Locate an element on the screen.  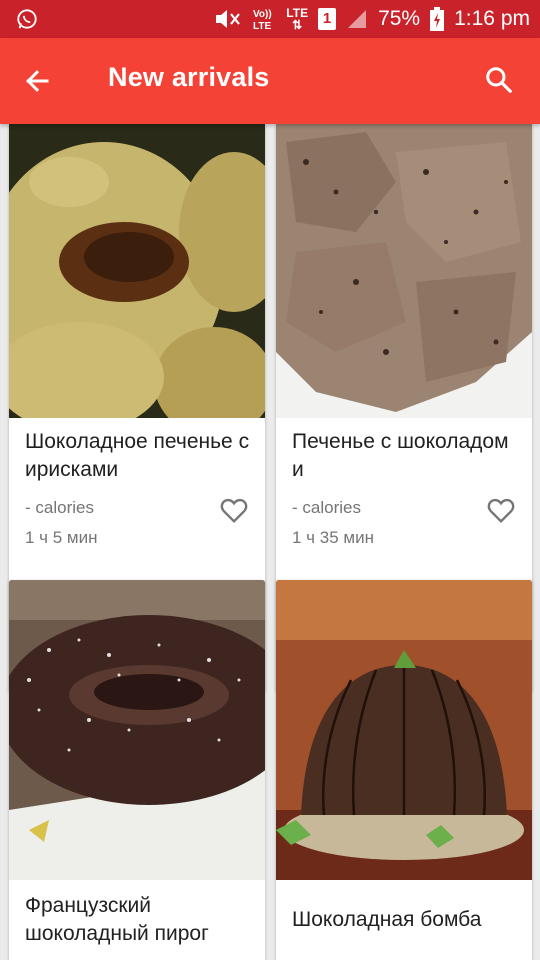
search-icon is located at coordinates (499, 80).